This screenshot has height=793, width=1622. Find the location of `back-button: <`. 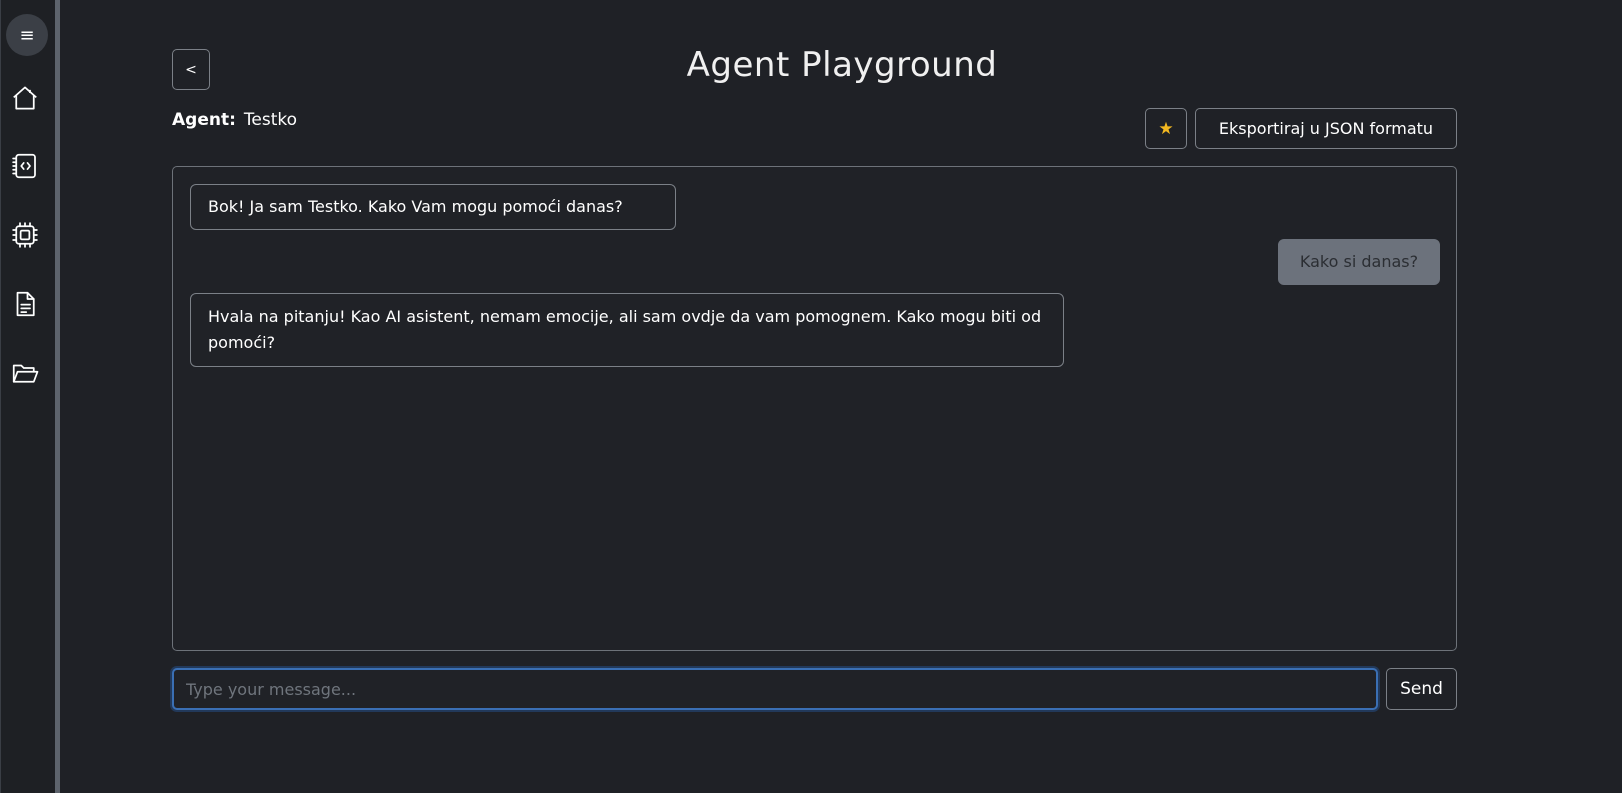

back-button: < is located at coordinates (191, 69).